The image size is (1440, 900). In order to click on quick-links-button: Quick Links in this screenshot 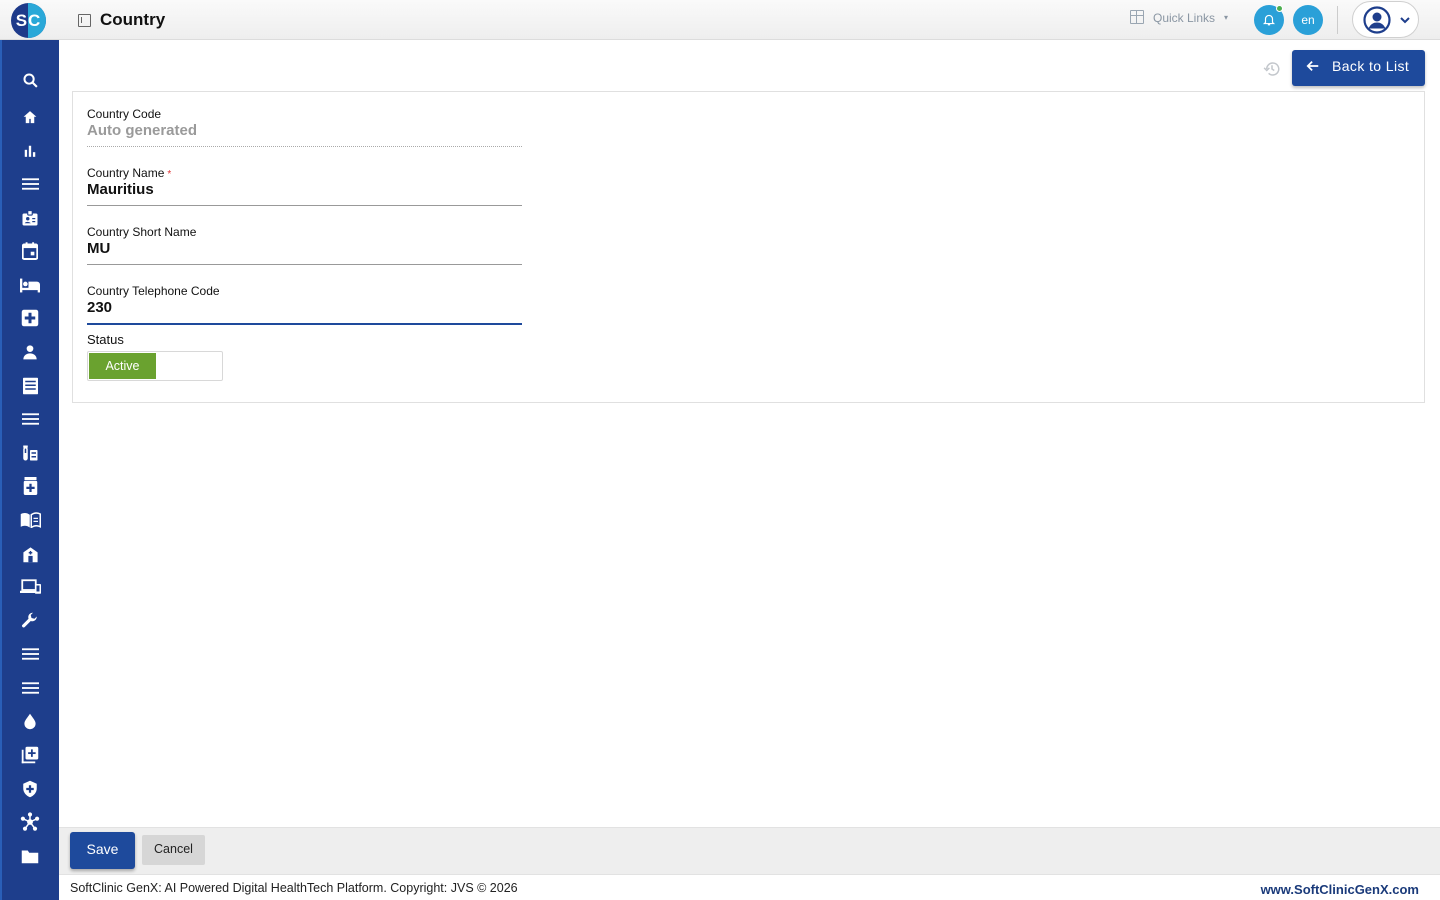, I will do `click(1184, 18)`.